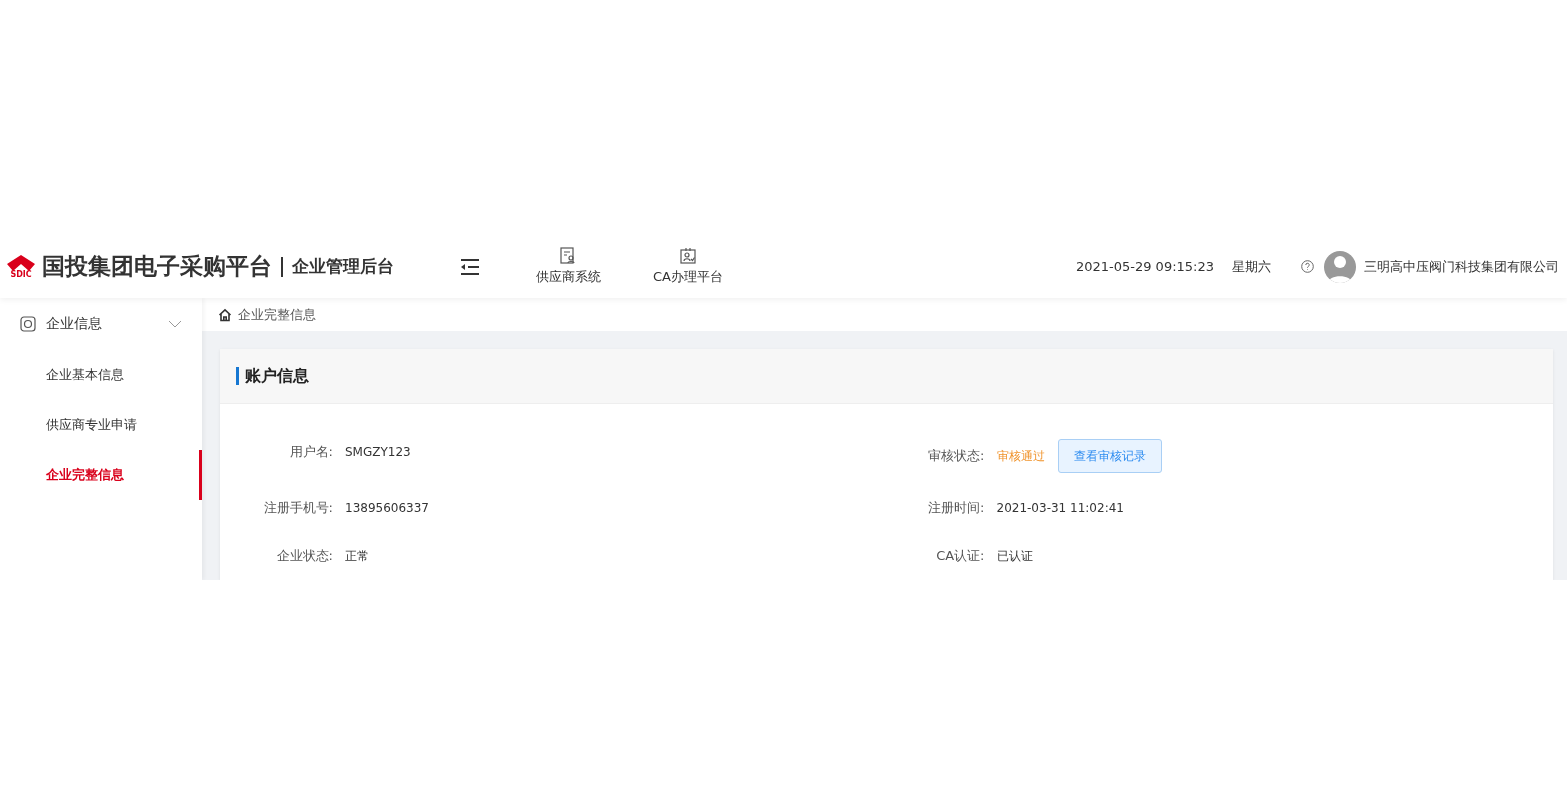 Image resolution: width=1567 pixels, height=810 pixels. What do you see at coordinates (1251, 266) in the screenshot?
I see `weekday-text: 星期六` at bounding box center [1251, 266].